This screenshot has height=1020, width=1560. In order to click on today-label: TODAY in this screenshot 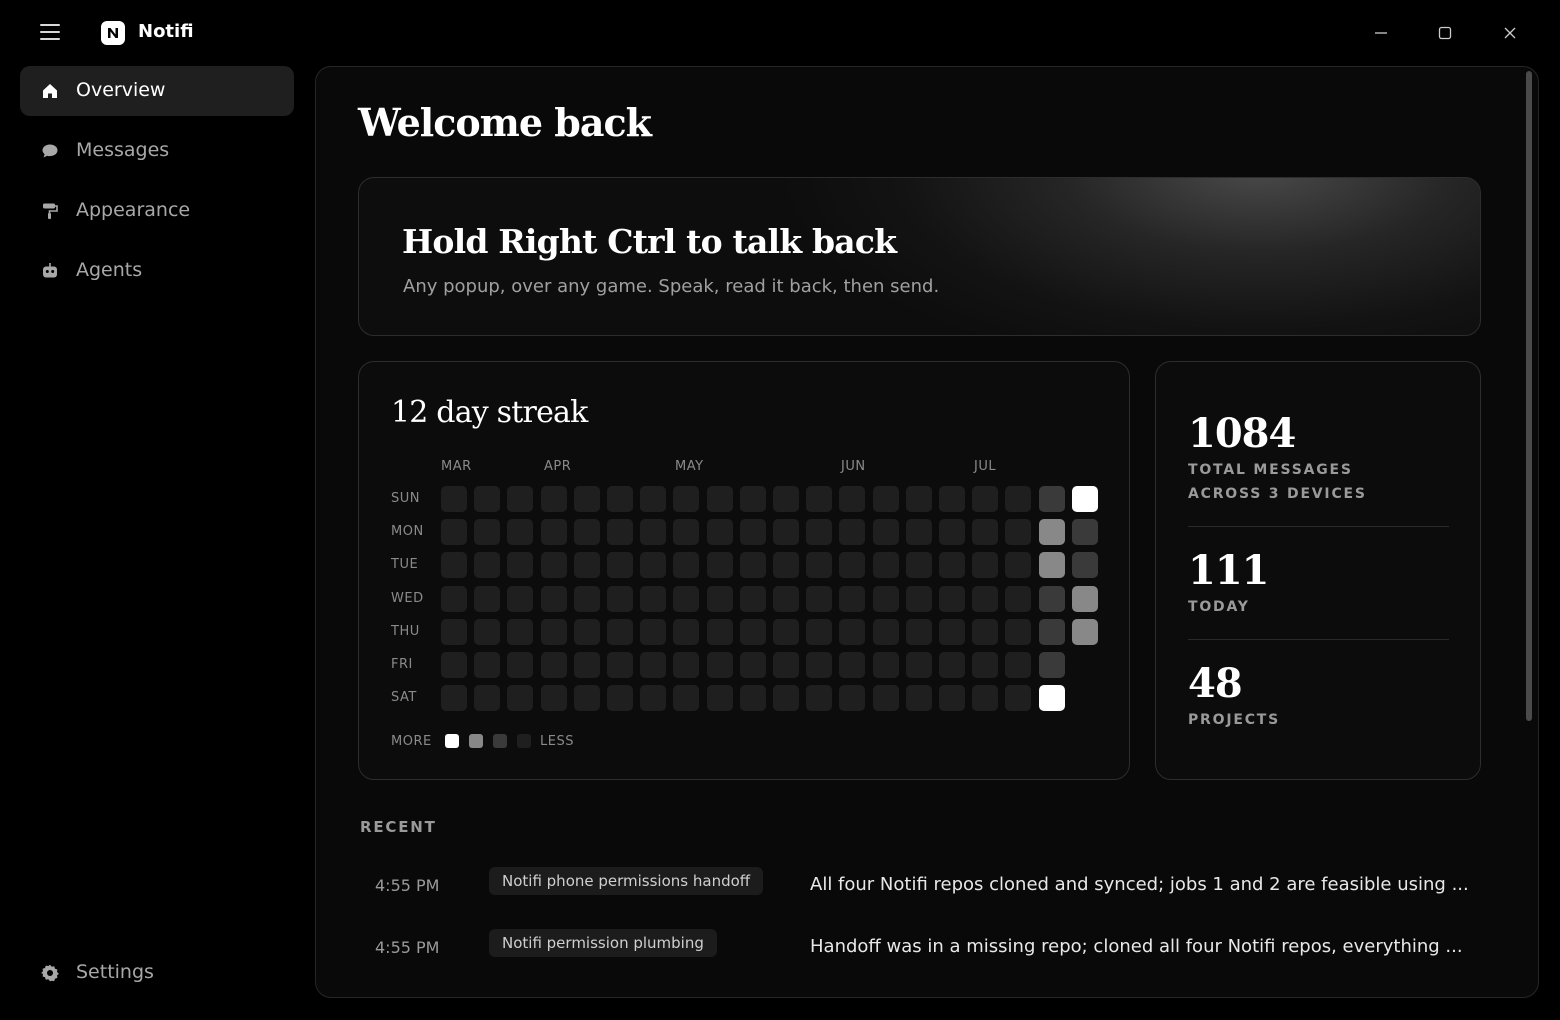, I will do `click(1219, 607)`.